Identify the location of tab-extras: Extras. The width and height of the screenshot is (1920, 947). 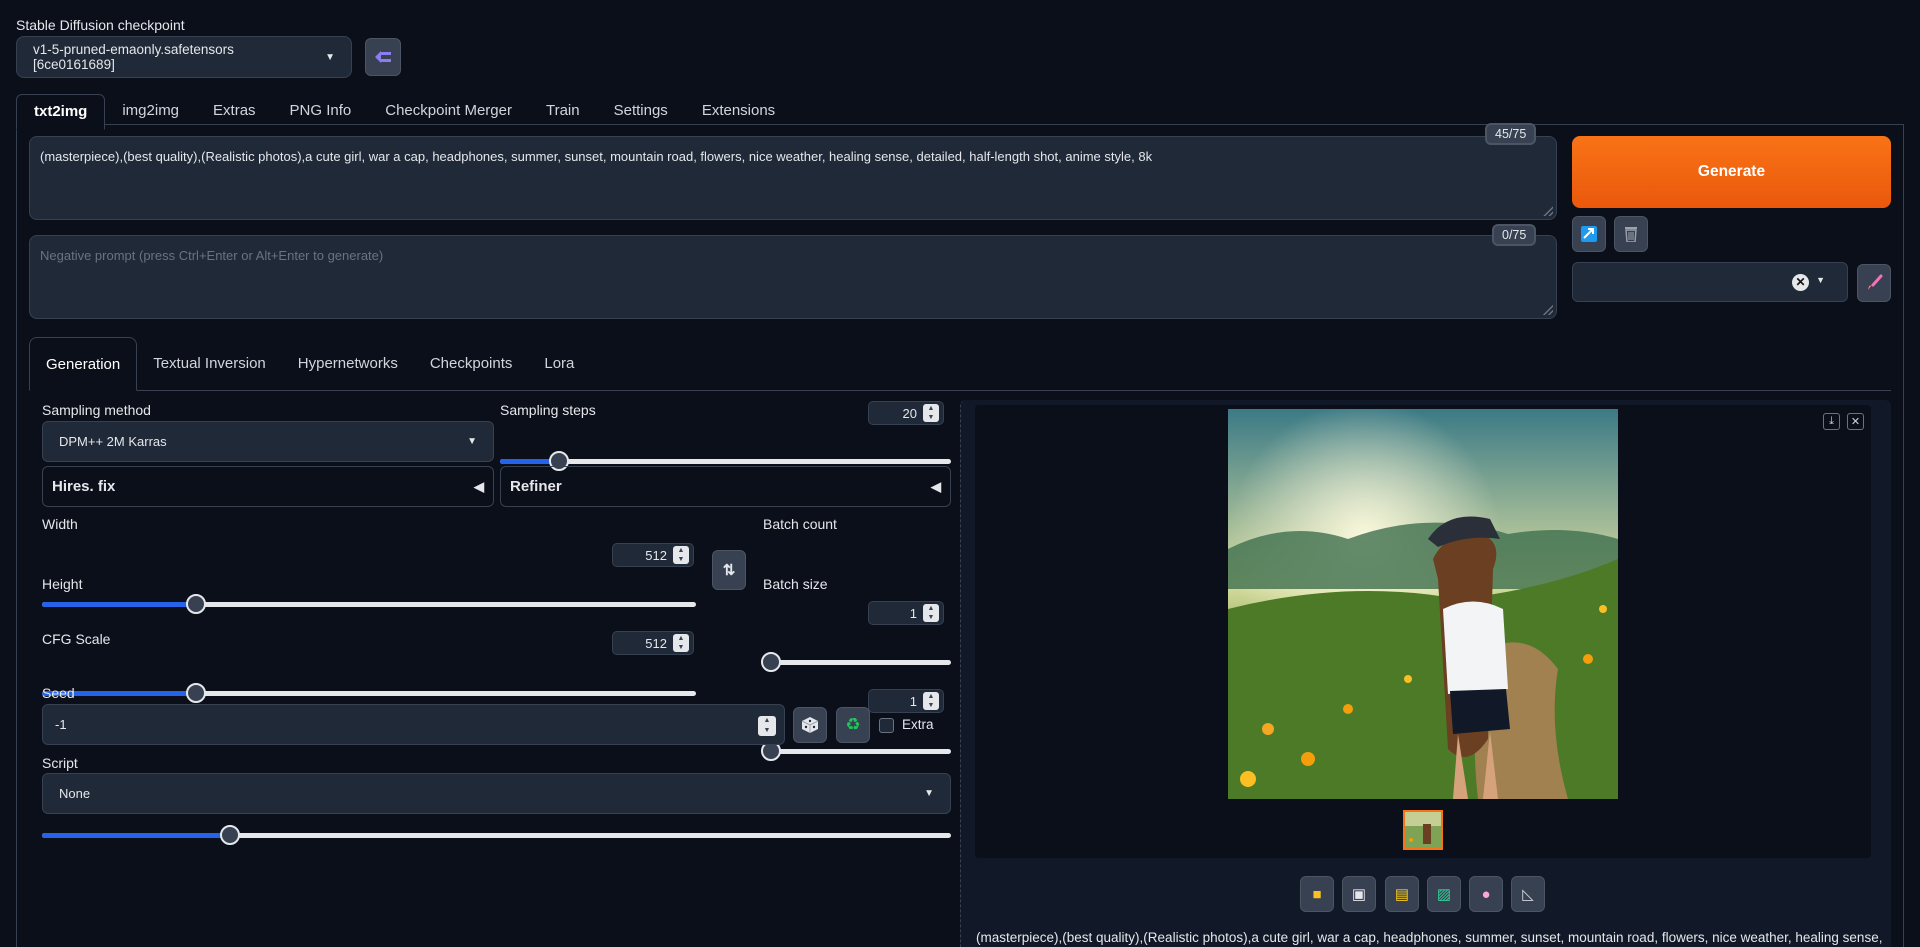
(234, 112).